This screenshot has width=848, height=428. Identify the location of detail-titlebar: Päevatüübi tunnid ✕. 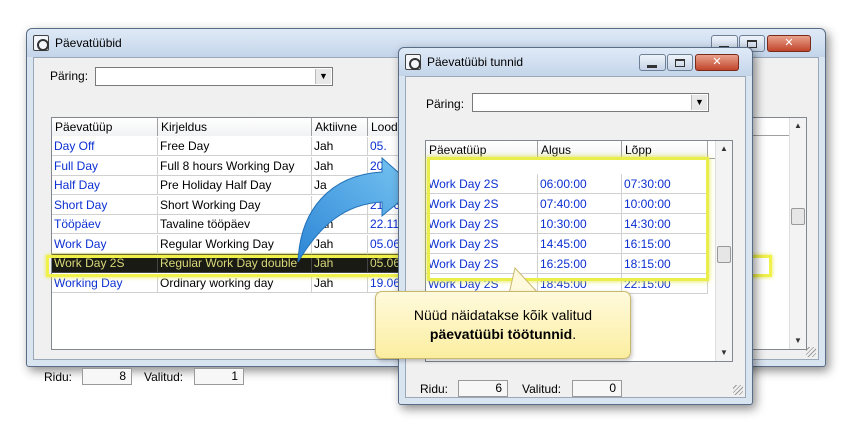
(575, 62).